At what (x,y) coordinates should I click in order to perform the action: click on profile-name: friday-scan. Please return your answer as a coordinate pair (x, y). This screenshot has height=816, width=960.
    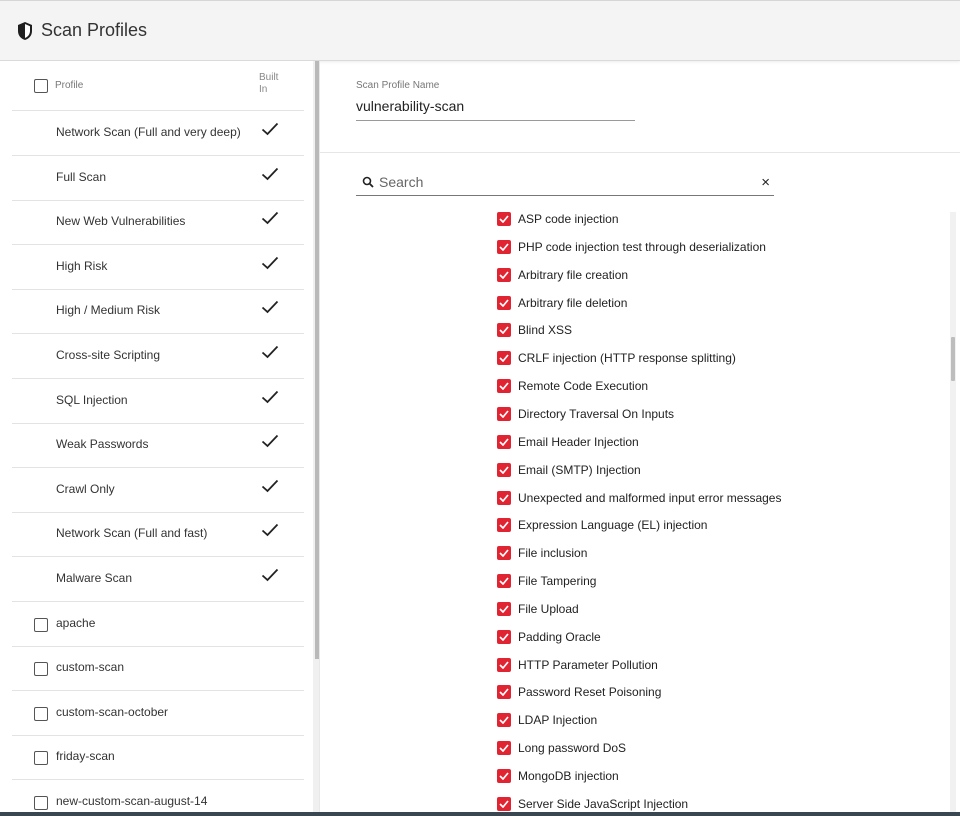
    Looking at the image, I should click on (85, 756).